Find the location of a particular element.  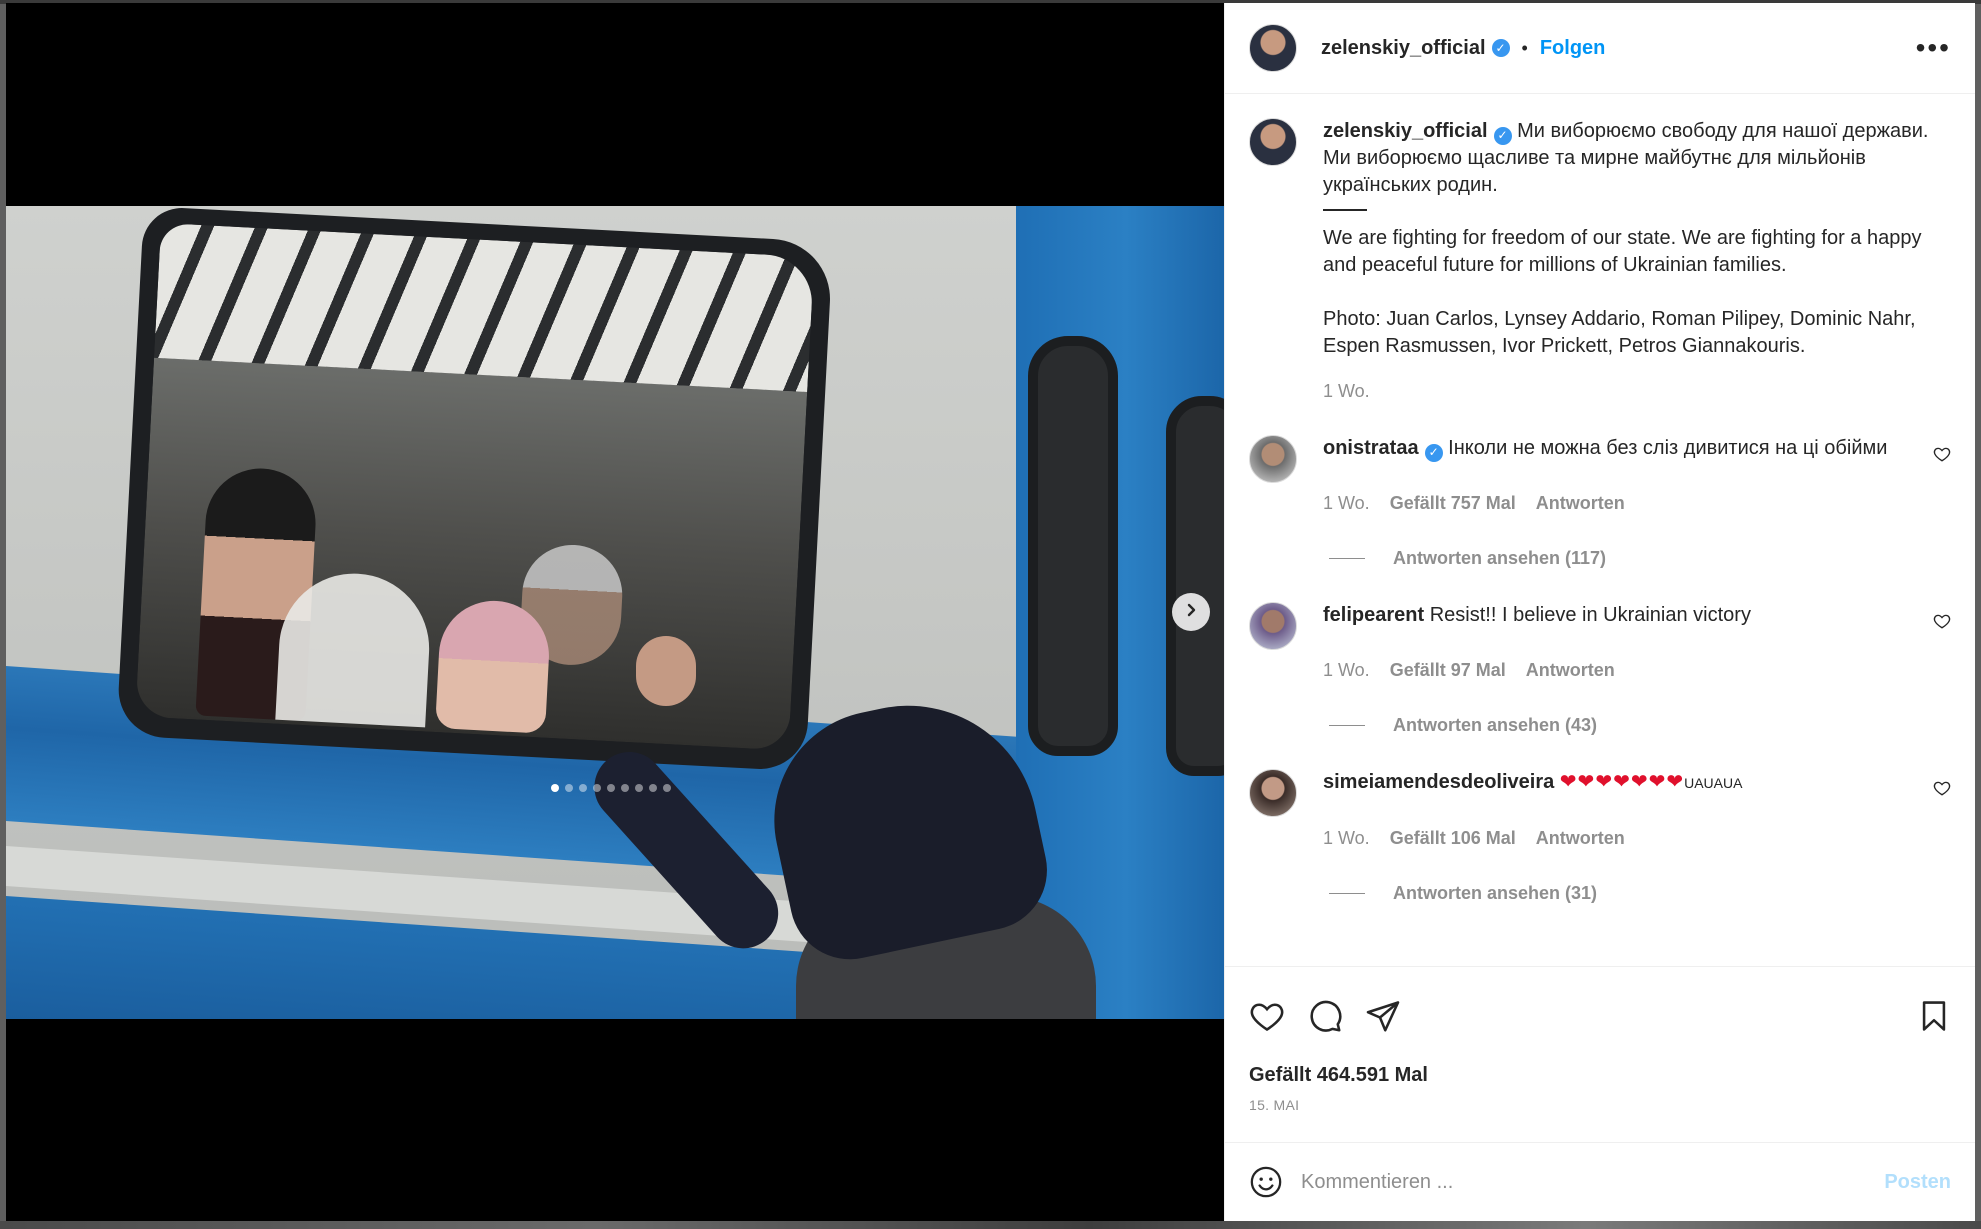

comment-text: Resist!! I believe in Ukrainian victory is located at coordinates (1590, 615).